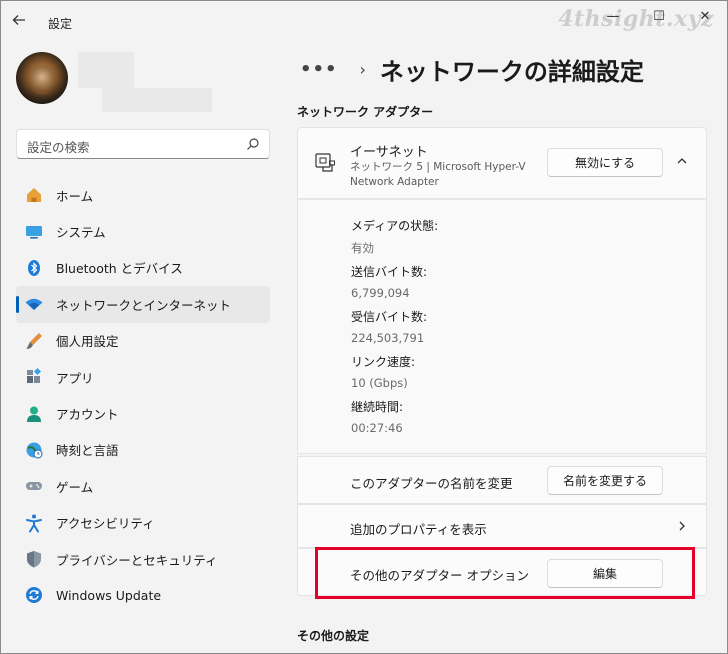  I want to click on window-controls: — ☐ ✕, so click(659, 16).